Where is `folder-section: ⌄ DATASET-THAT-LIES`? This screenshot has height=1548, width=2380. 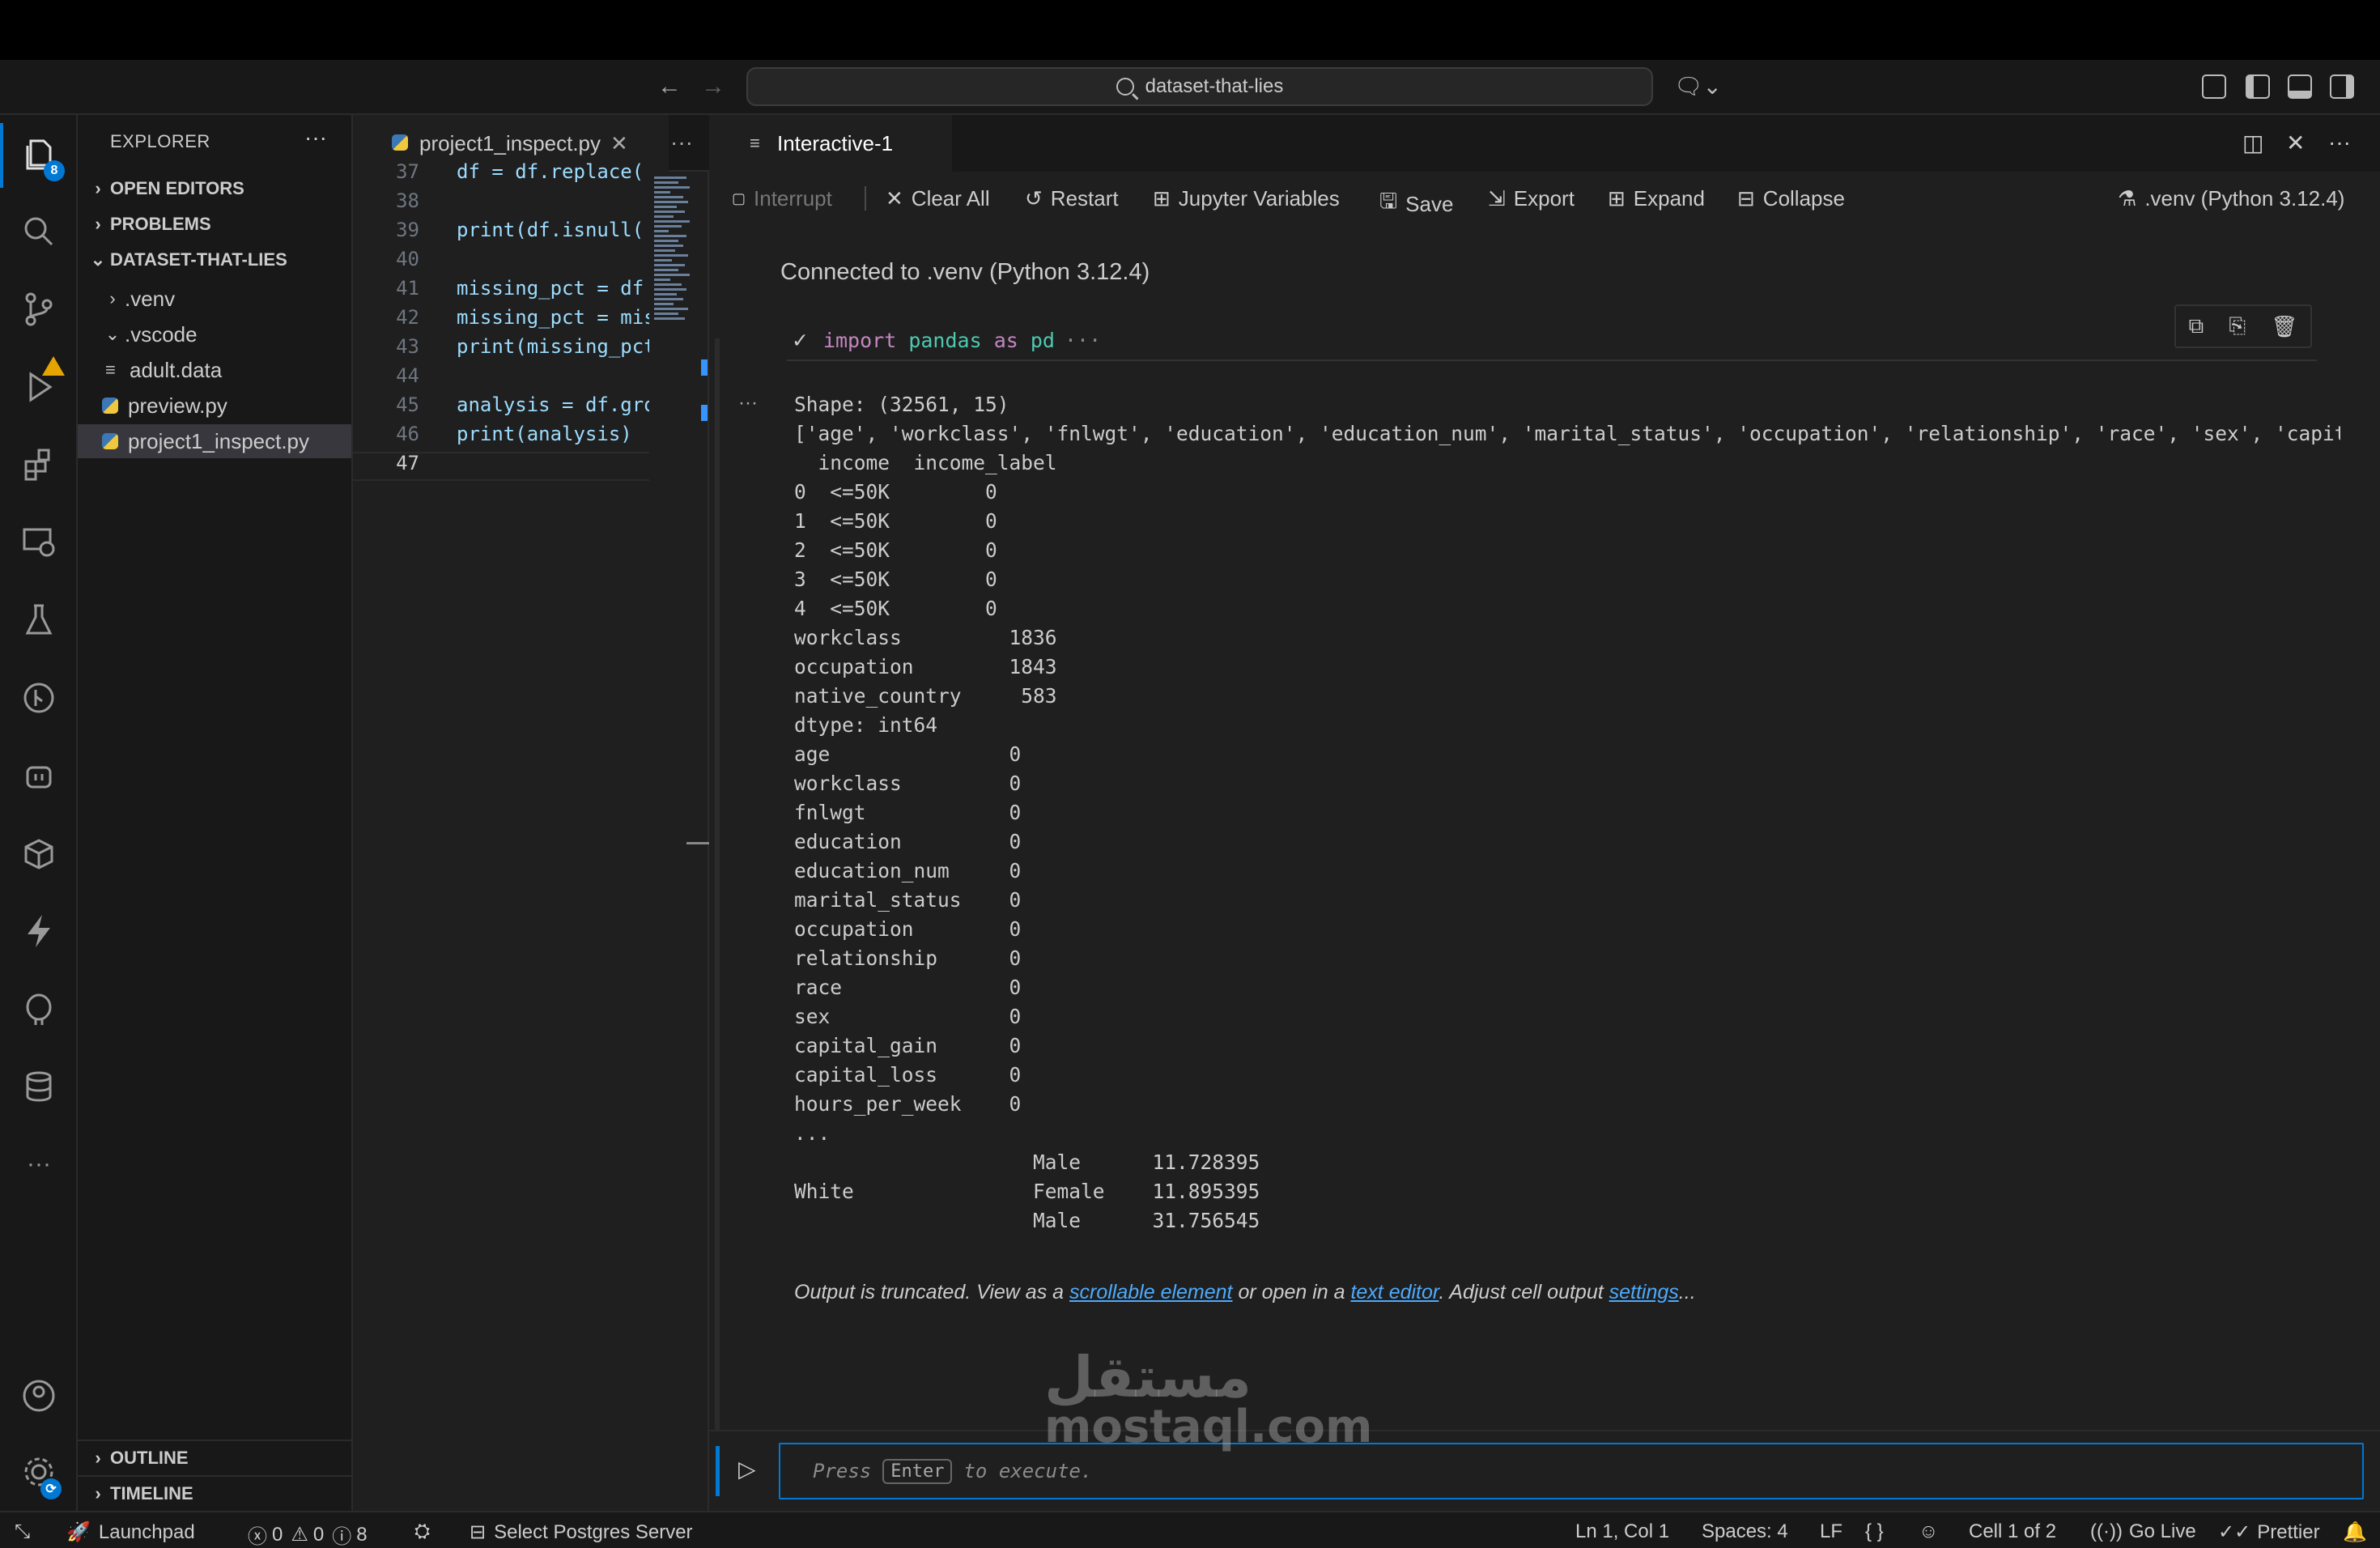
folder-section: ⌄ DATASET-THAT-LIES is located at coordinates (187, 259).